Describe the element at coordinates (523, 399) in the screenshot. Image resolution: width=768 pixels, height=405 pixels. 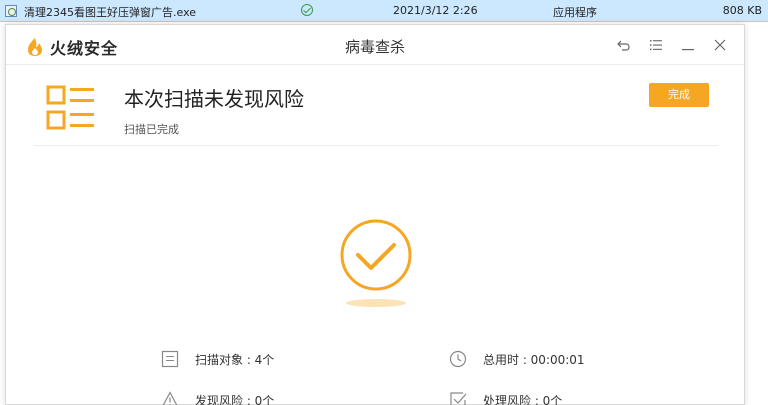
I see `stat-risks-handled-text: 处理风险 : 0个` at that location.